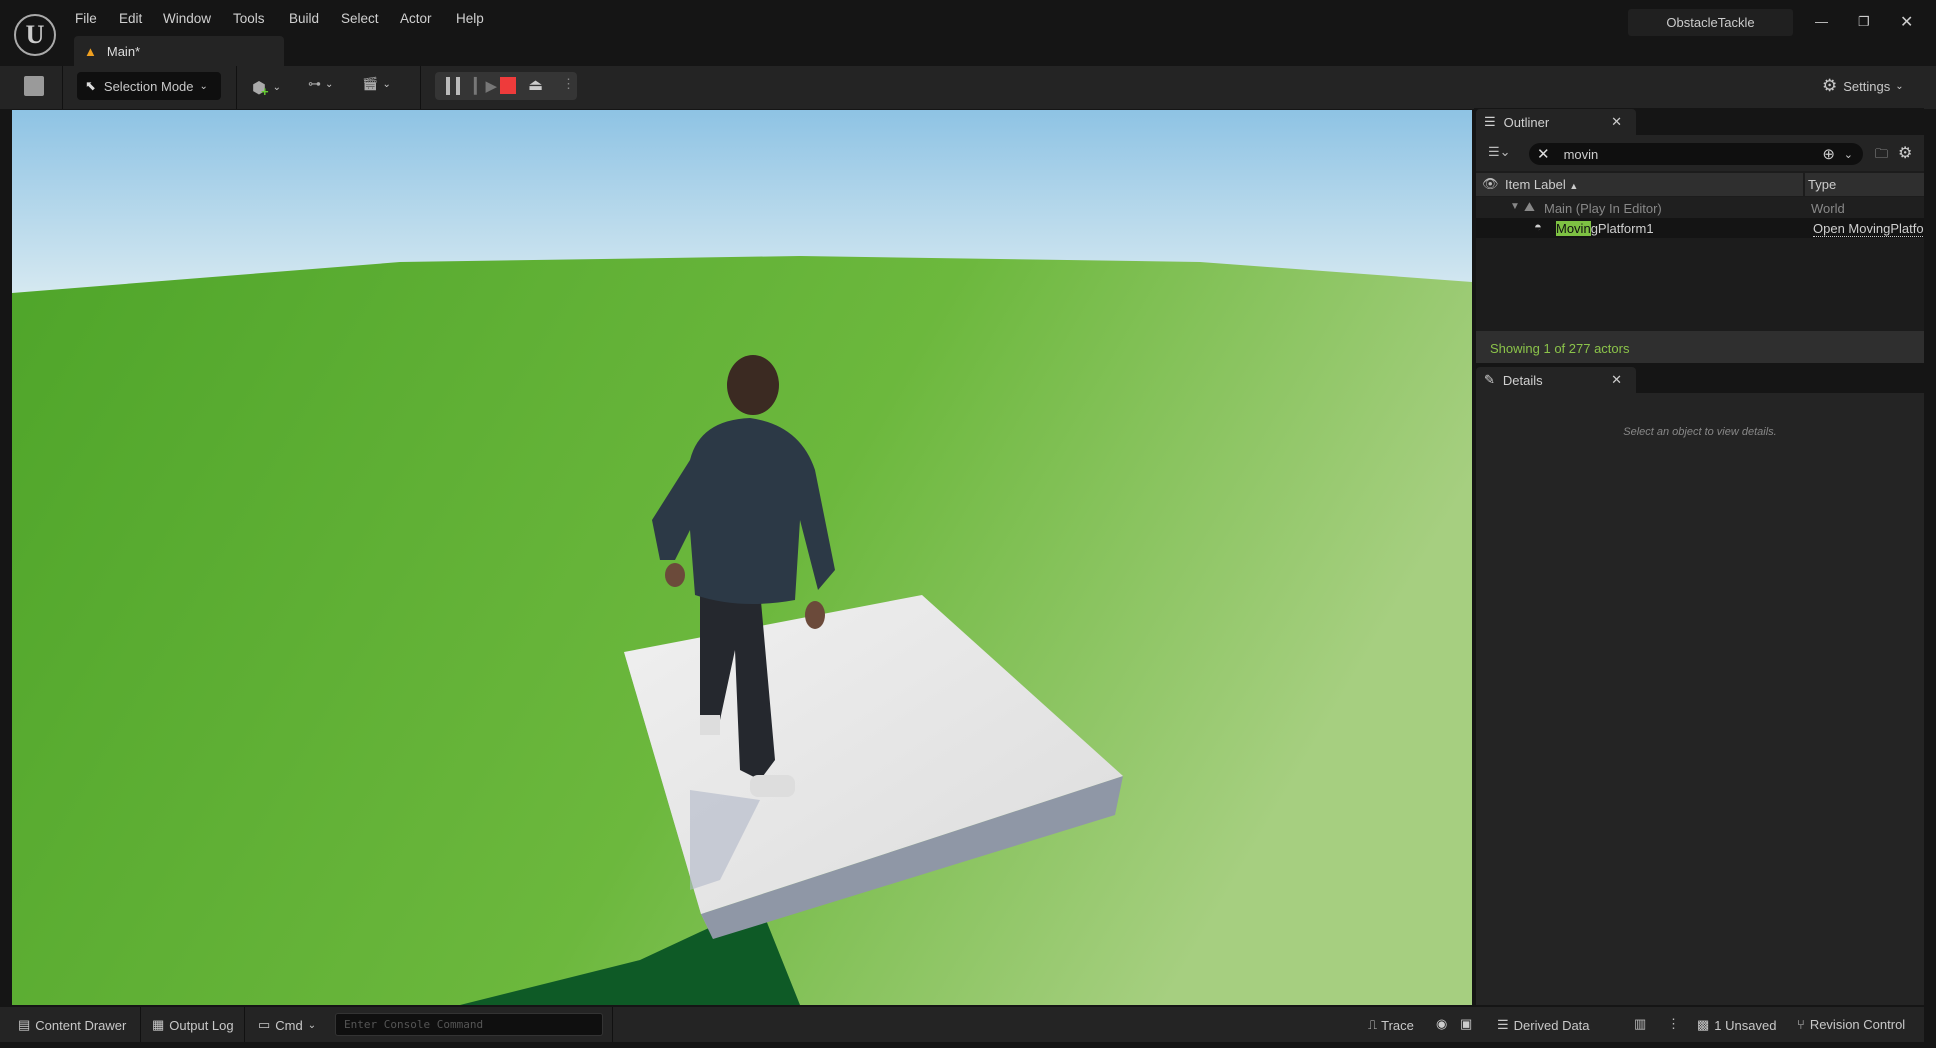 This screenshot has width=1936, height=1048. What do you see at coordinates (86, 18) in the screenshot?
I see `menu-file: File` at bounding box center [86, 18].